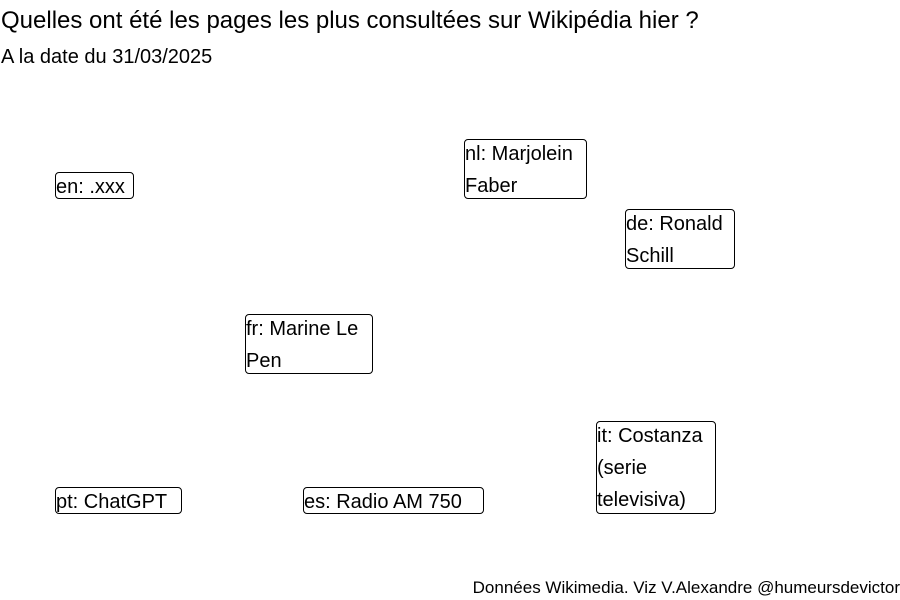 Image resolution: width=900 pixels, height=600 pixels. I want to click on label-fr: fr: Marine Le Pen, so click(309, 344).